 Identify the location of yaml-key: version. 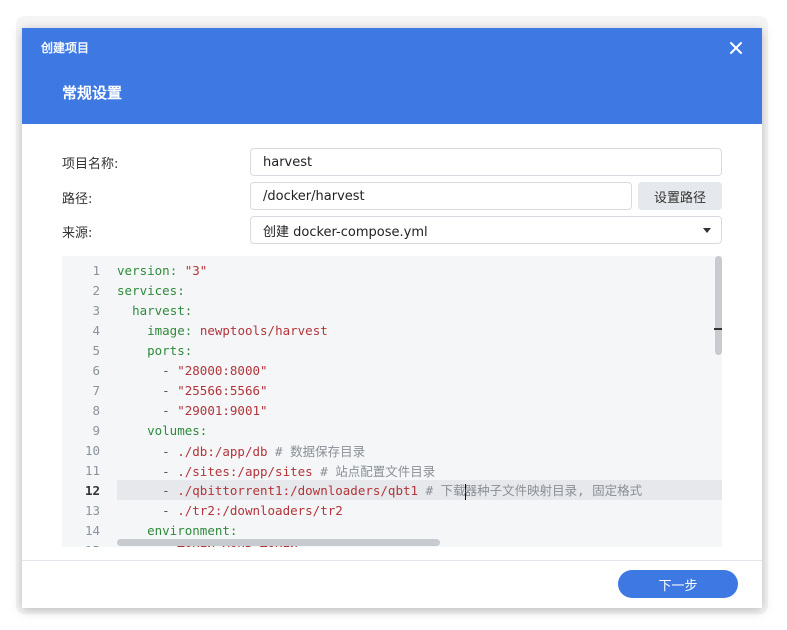
(143, 270).